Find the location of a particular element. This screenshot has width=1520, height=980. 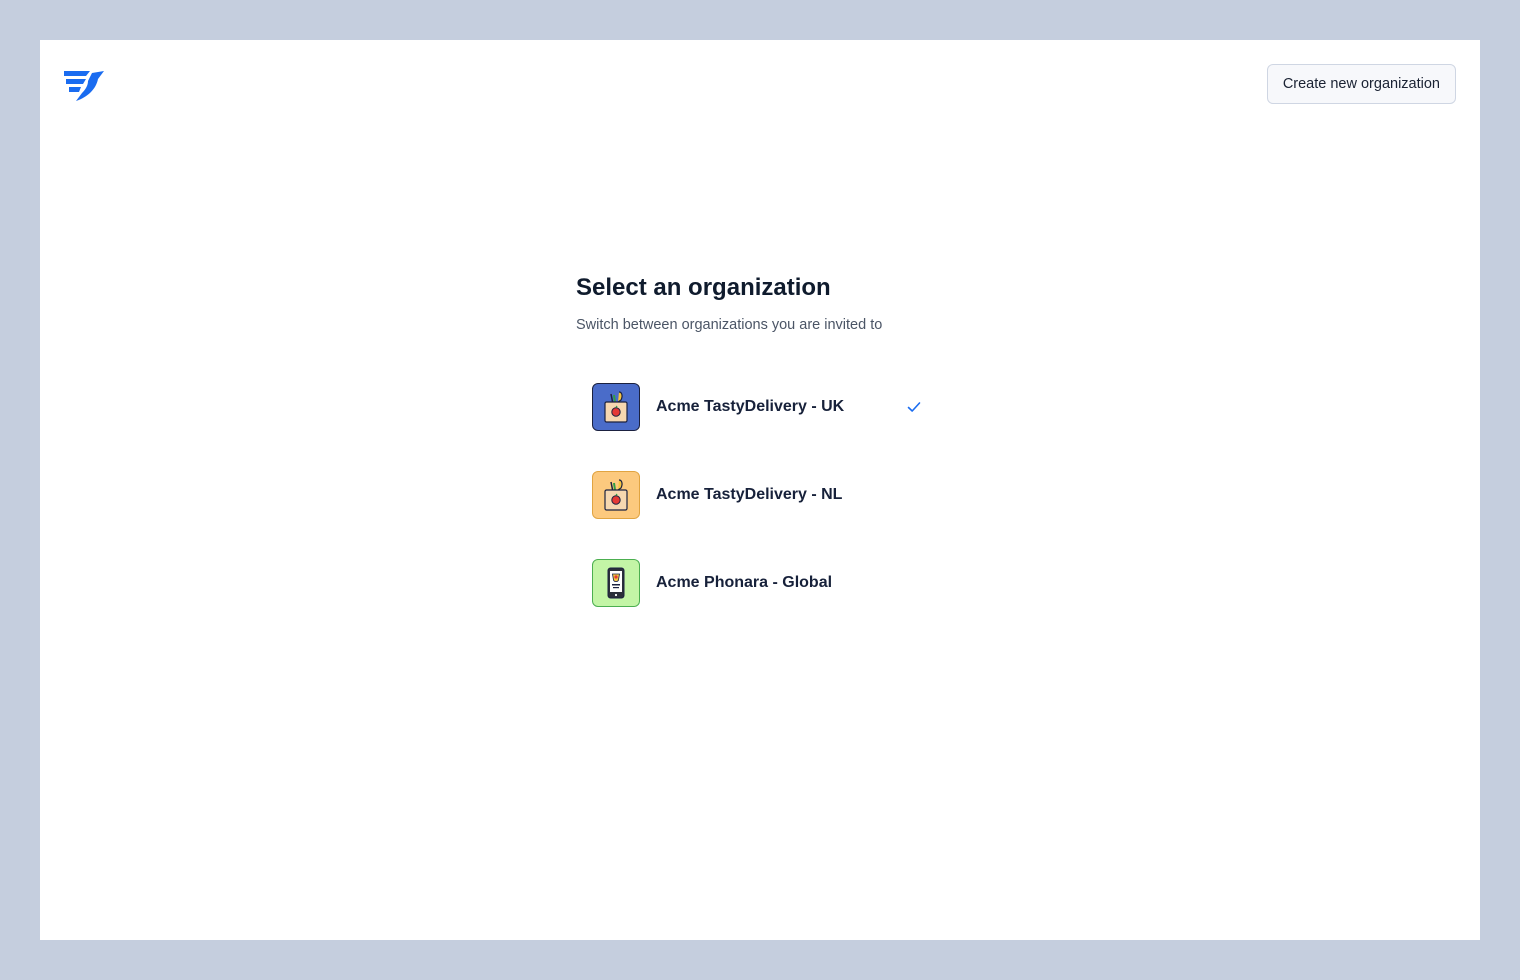

organization-item: Acme Phonara - Global is located at coordinates (786, 583).